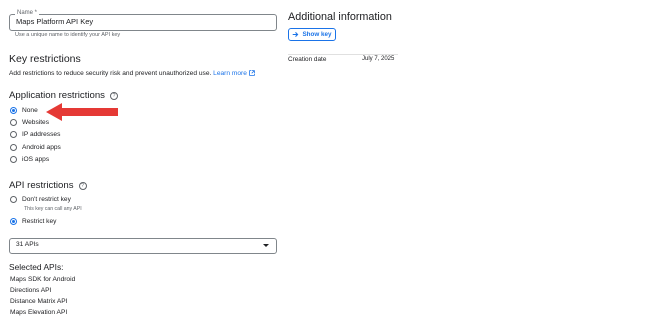 The image size is (670, 316). Describe the element at coordinates (296, 34) in the screenshot. I see `arrow-right-icon` at that location.